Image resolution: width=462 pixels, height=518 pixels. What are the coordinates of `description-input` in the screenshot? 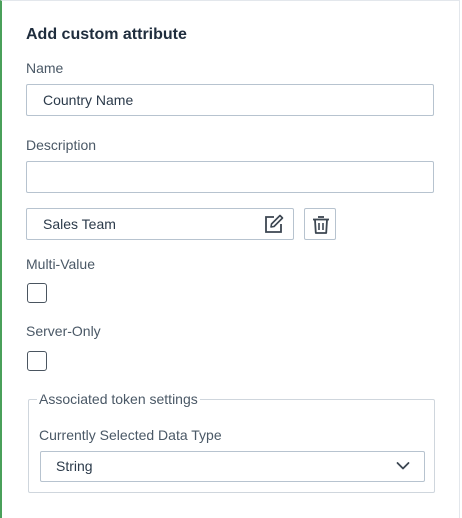 It's located at (230, 177).